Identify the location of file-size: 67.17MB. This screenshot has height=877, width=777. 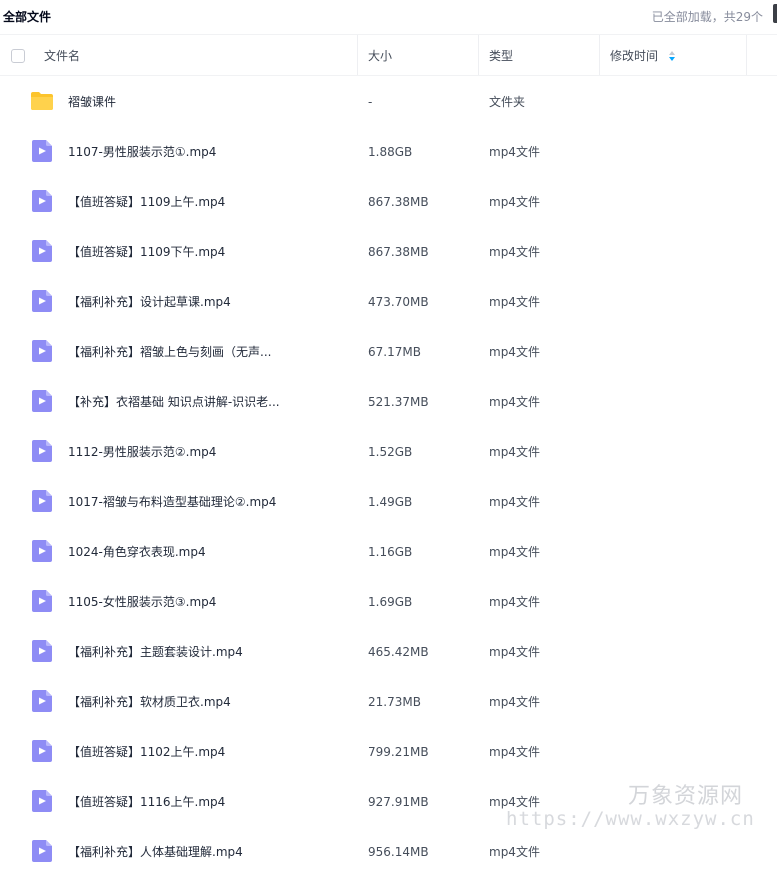
(394, 352).